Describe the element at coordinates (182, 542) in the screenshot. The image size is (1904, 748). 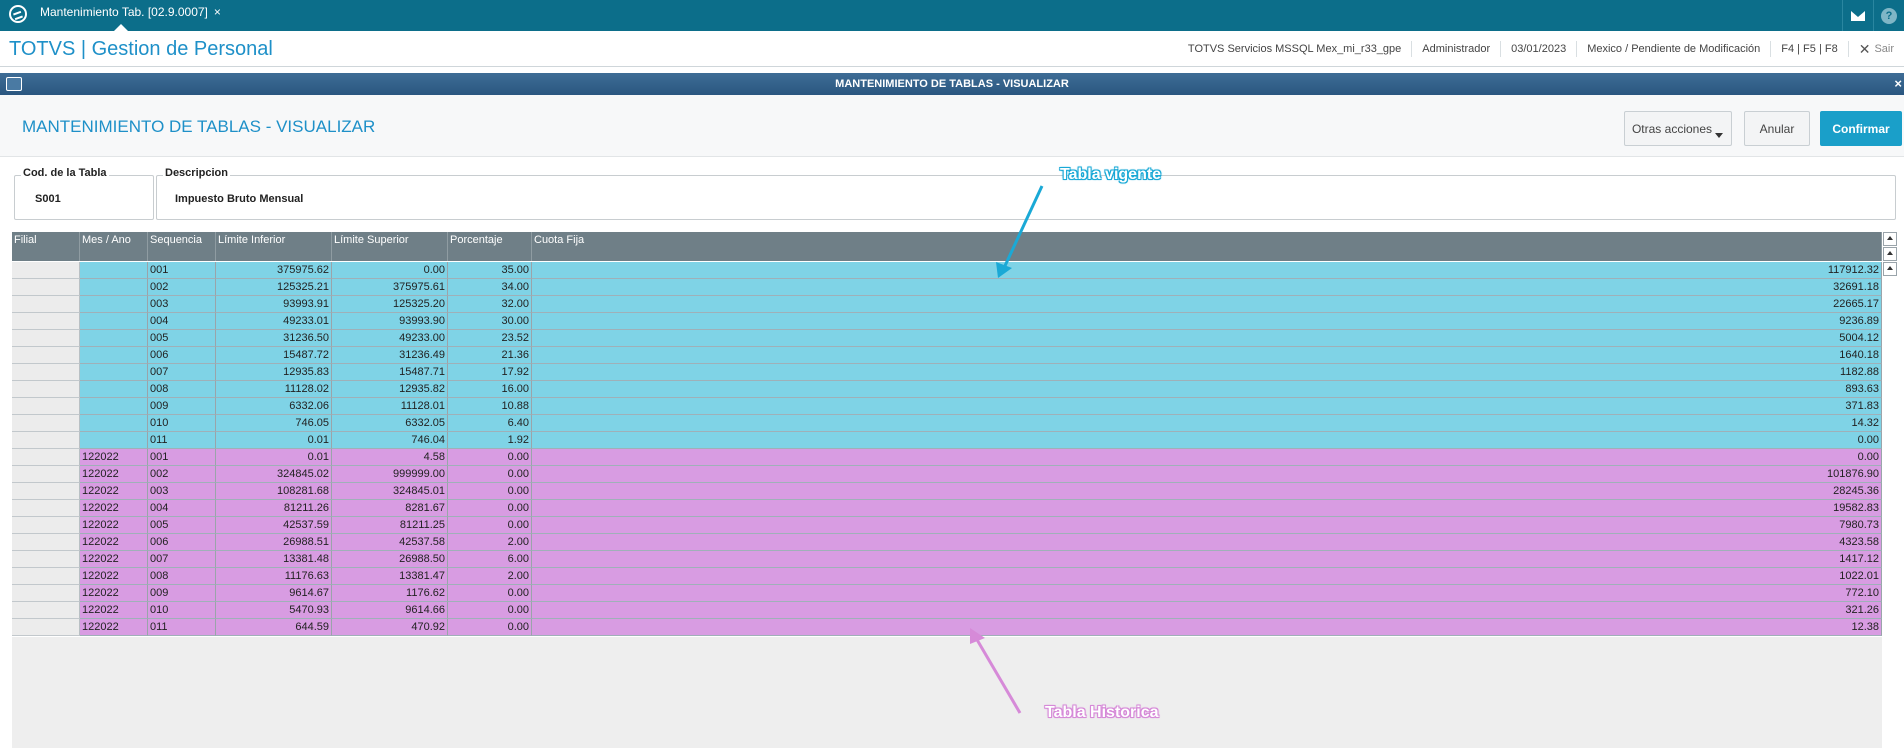
I see `cell-sequencia: 006` at that location.